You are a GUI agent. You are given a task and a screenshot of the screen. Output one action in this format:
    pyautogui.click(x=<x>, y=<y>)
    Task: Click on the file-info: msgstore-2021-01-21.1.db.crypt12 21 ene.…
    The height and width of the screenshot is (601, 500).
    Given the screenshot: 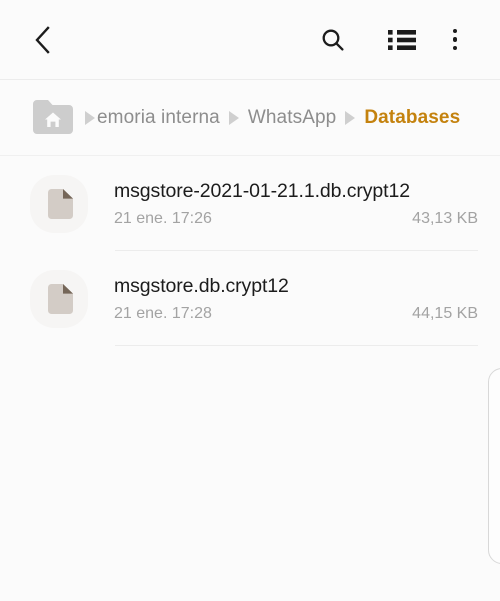 What is the action you would take?
    pyautogui.click(x=307, y=204)
    